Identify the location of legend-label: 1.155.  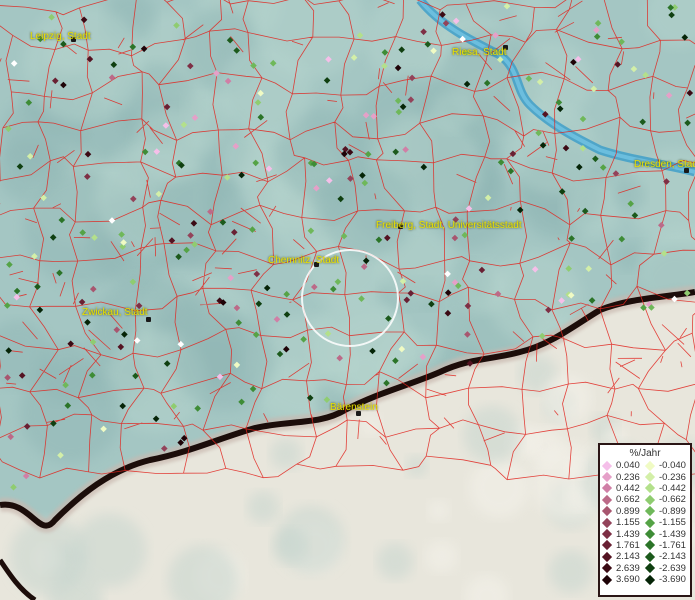
(628, 523).